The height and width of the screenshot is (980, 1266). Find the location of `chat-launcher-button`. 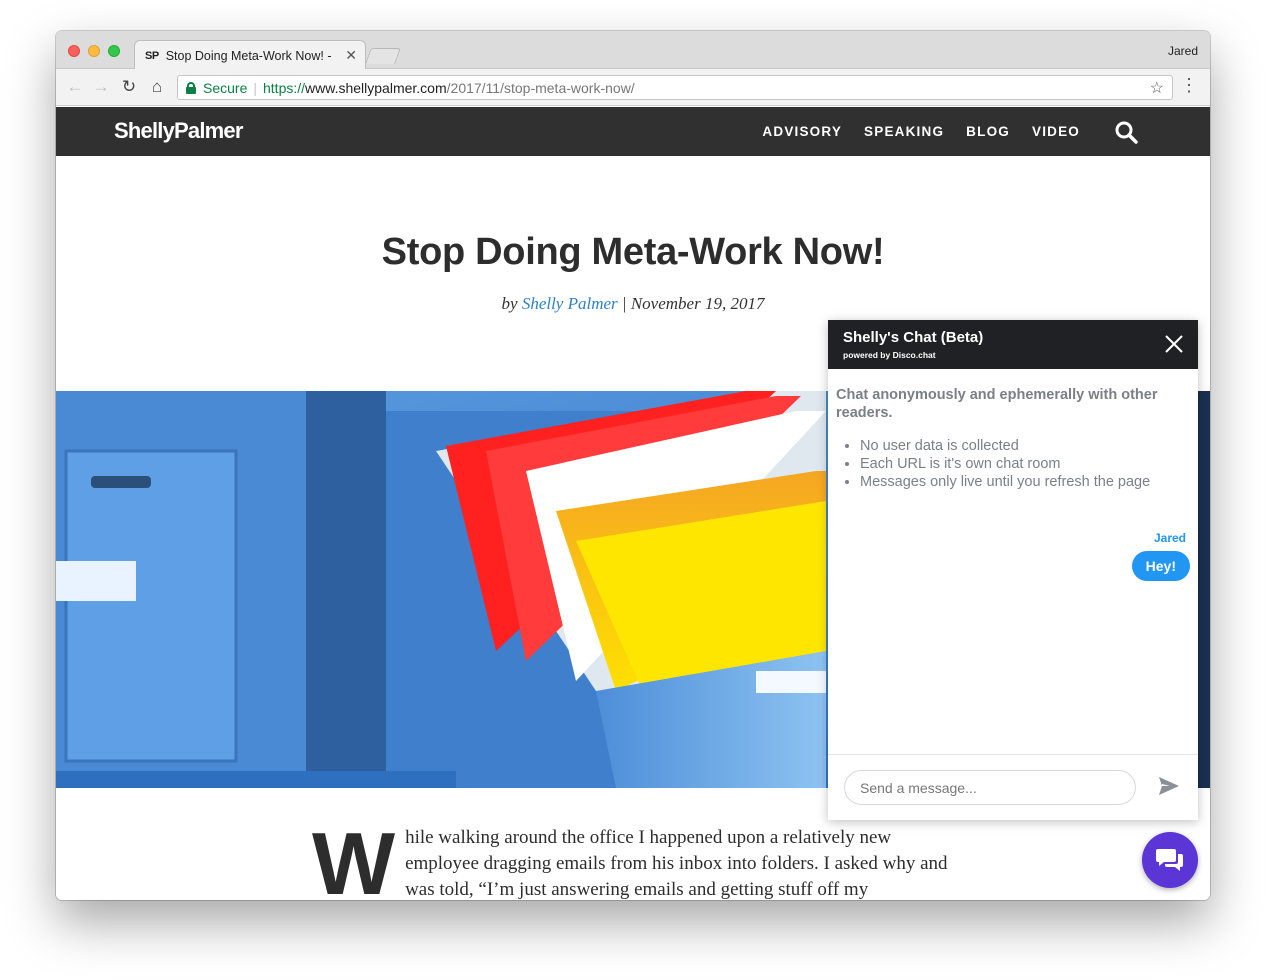

chat-launcher-button is located at coordinates (1170, 860).